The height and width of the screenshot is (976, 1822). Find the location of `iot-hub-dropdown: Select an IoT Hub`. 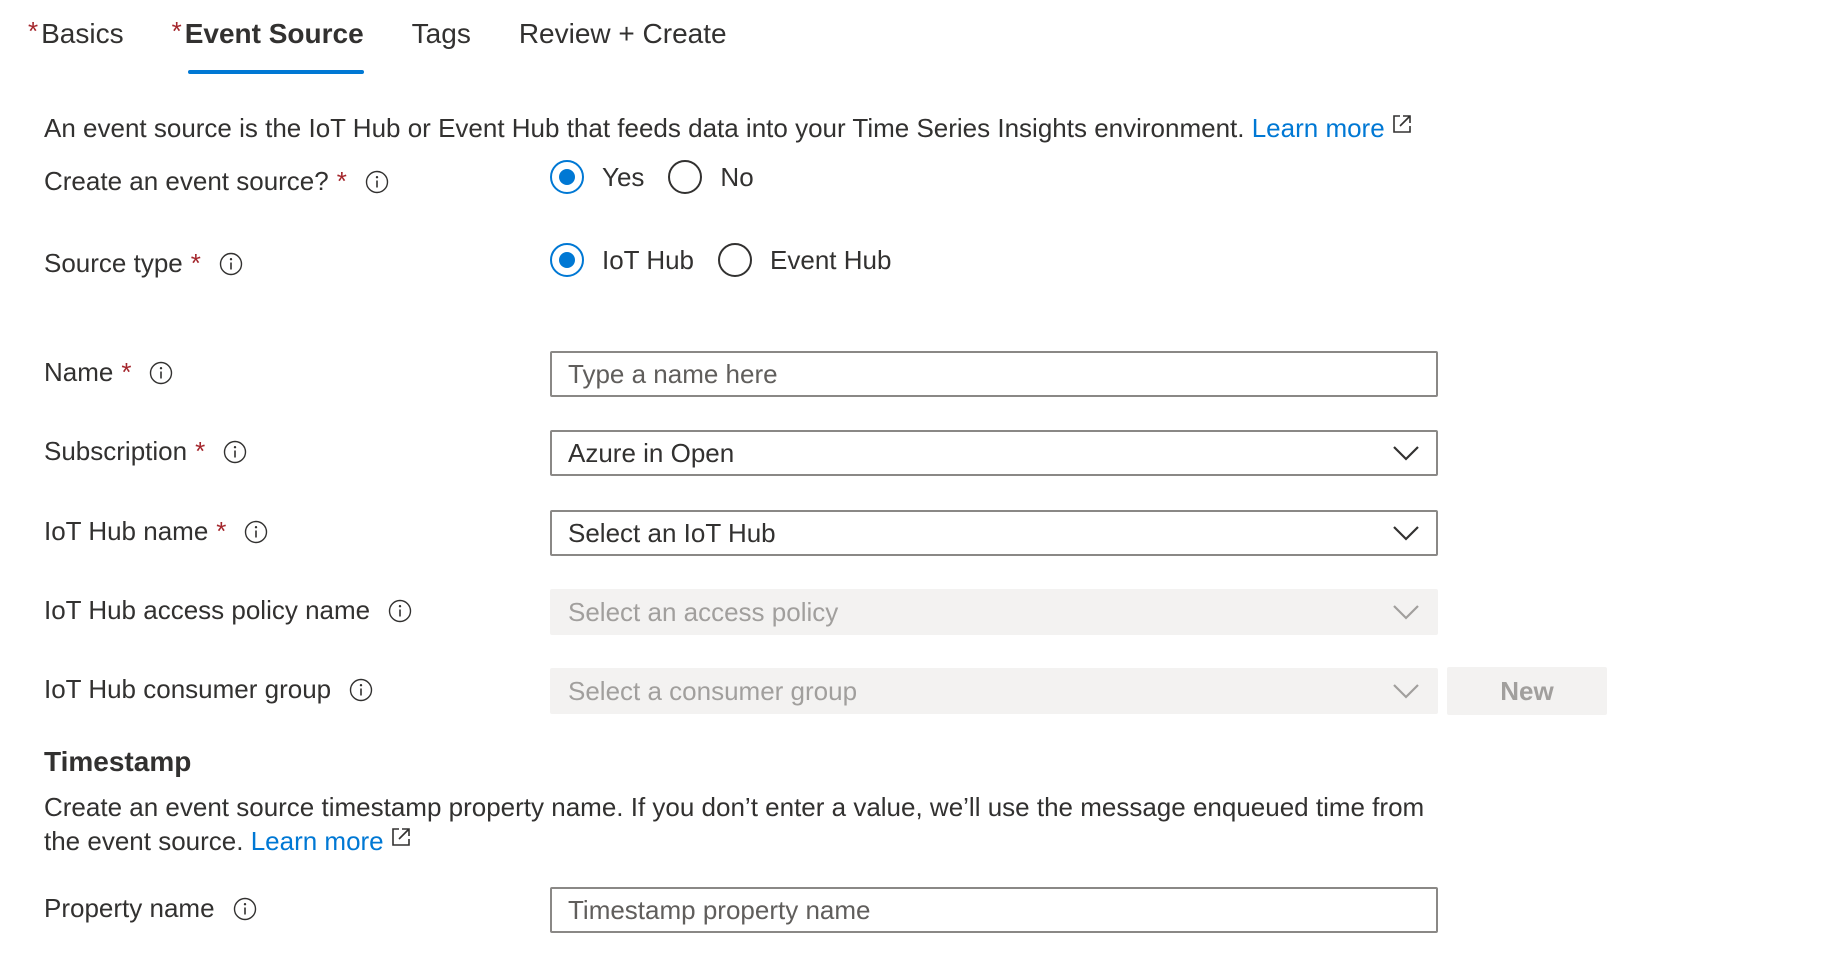

iot-hub-dropdown: Select an IoT Hub is located at coordinates (994, 533).